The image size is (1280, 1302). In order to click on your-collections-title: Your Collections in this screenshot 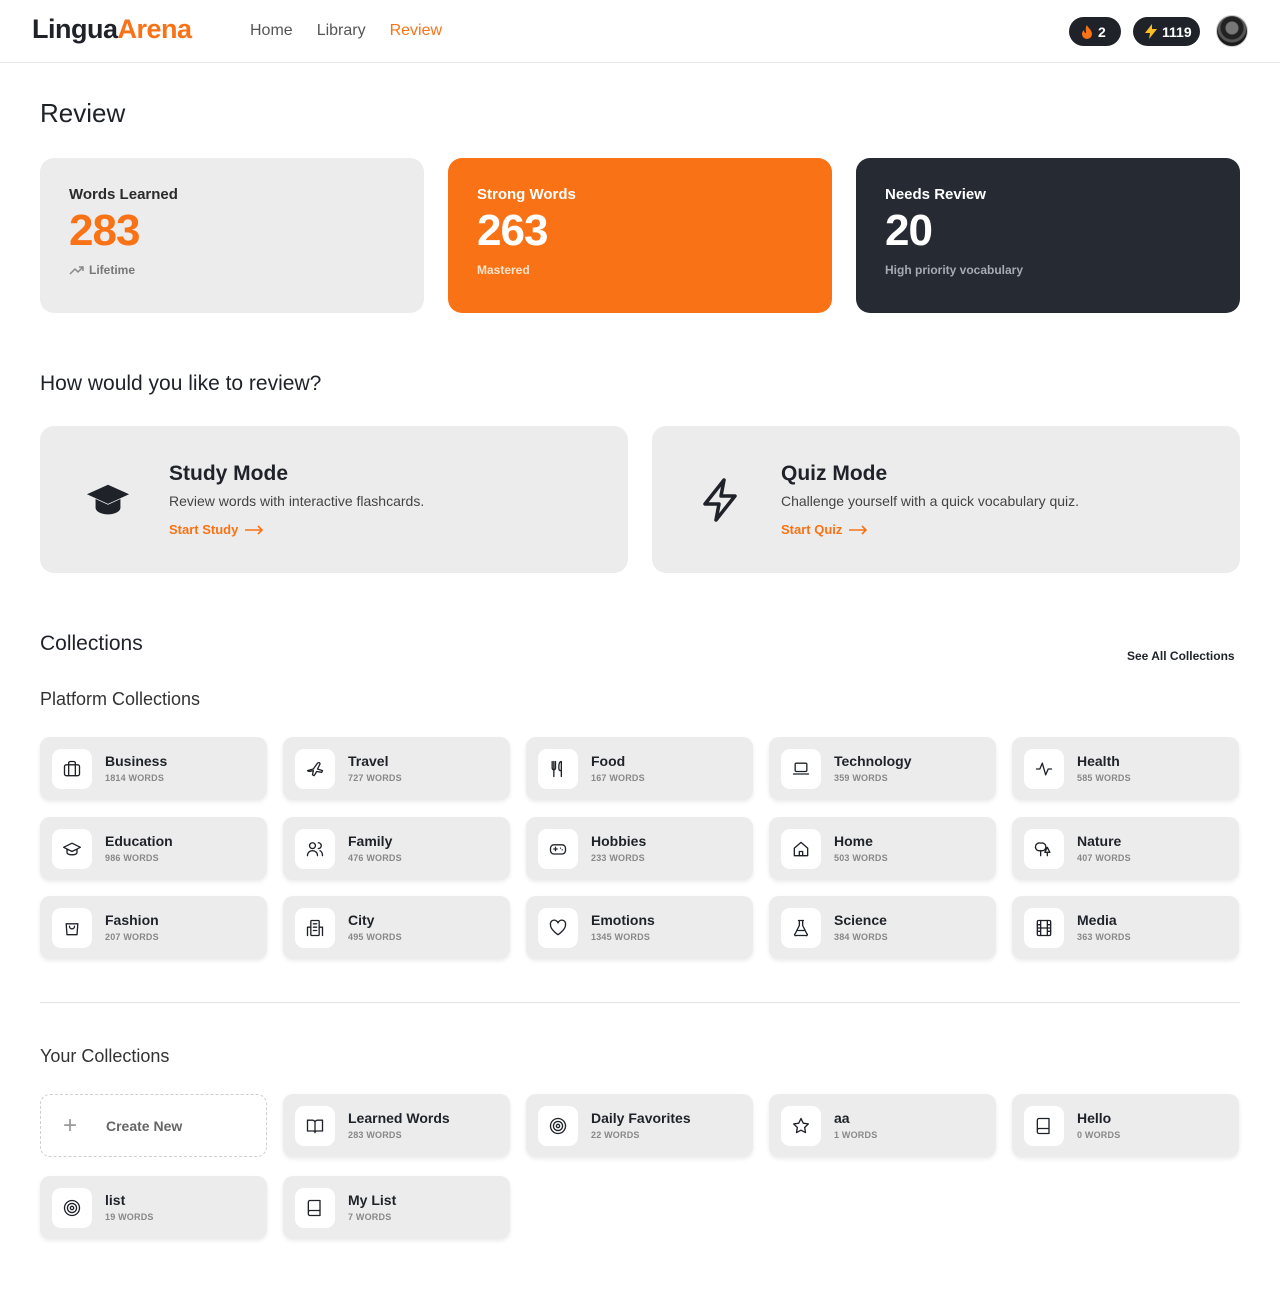, I will do `click(105, 1056)`.